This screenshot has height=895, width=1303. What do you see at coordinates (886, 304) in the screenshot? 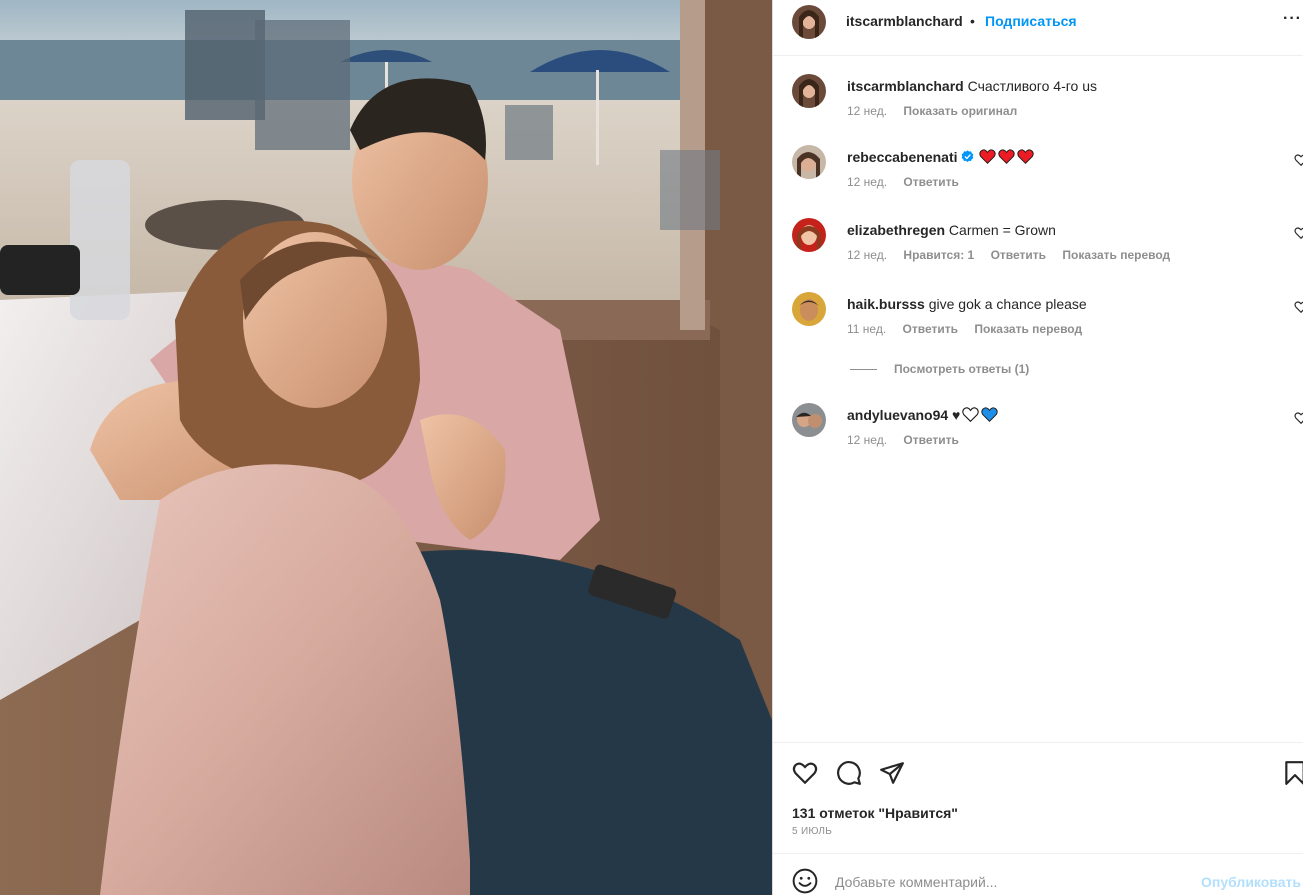
I see `comment-username: haik.bursss` at bounding box center [886, 304].